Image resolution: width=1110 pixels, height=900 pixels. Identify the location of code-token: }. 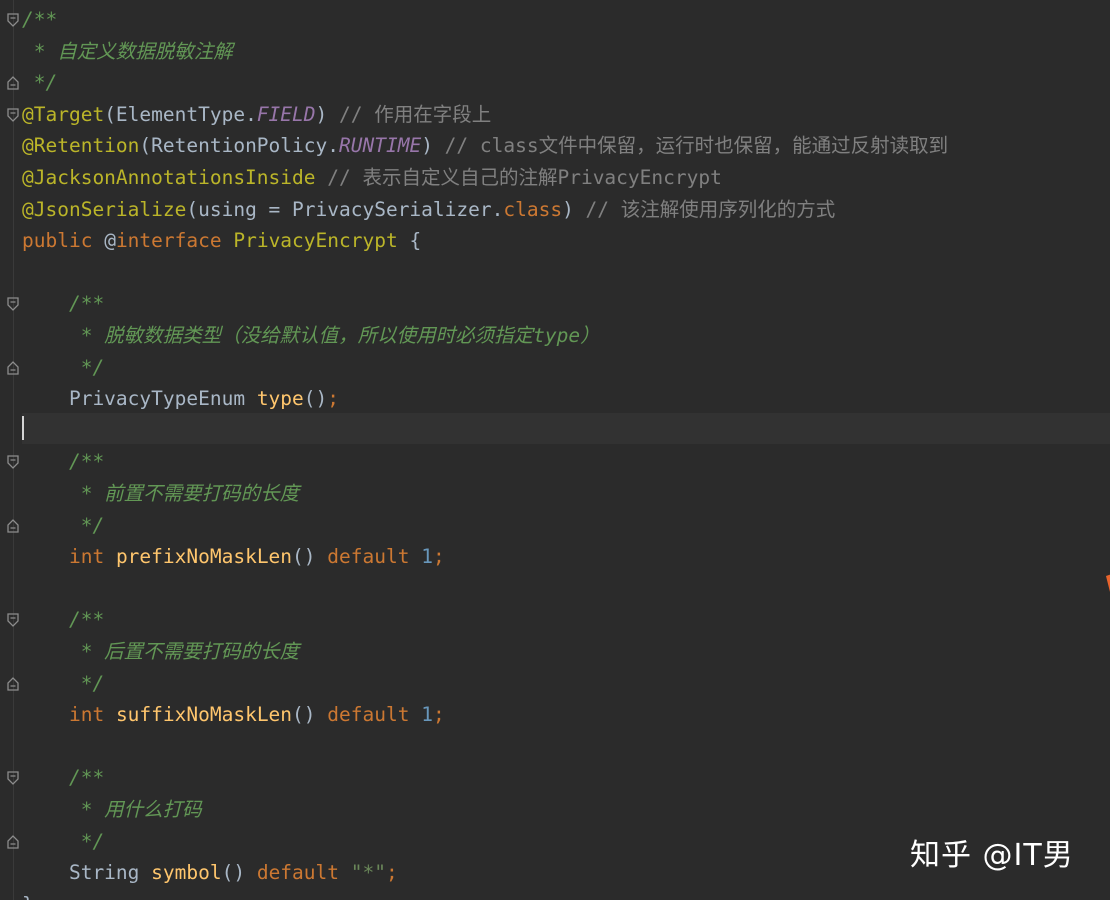
(28, 896).